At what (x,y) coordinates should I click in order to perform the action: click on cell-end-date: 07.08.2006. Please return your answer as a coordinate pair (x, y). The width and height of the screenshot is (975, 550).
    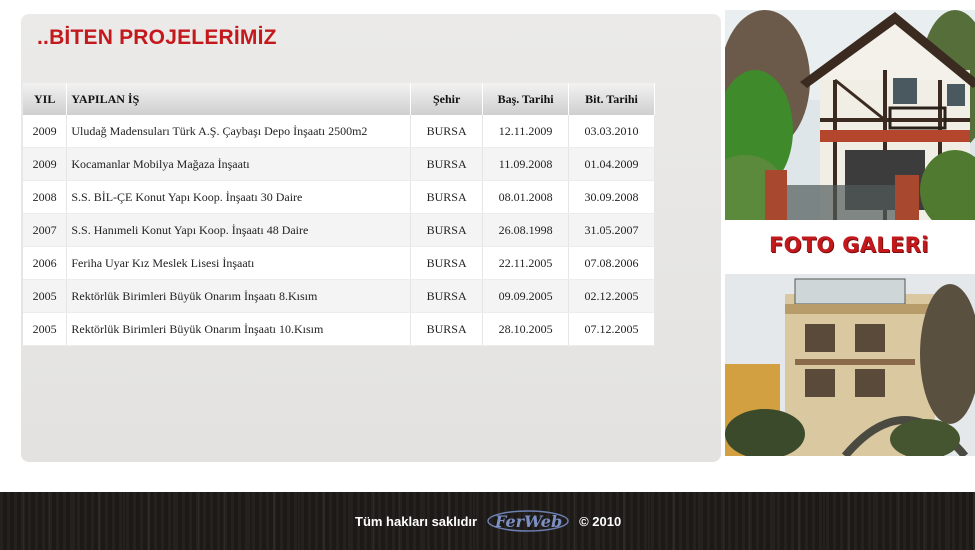
    Looking at the image, I should click on (611, 263).